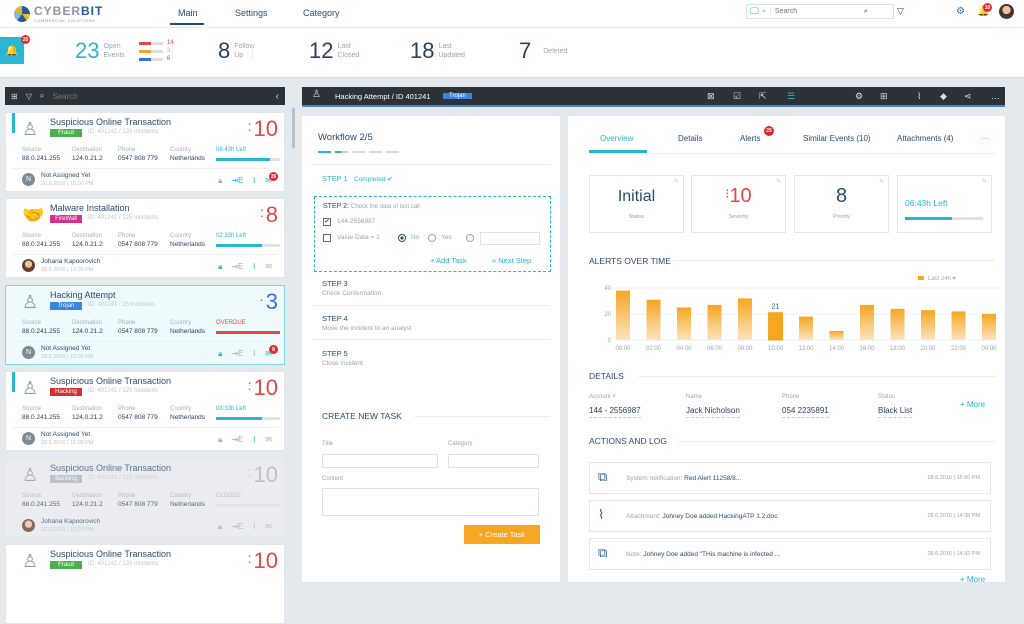  What do you see at coordinates (251, 13) in the screenshot?
I see `nav-settings: Settings` at bounding box center [251, 13].